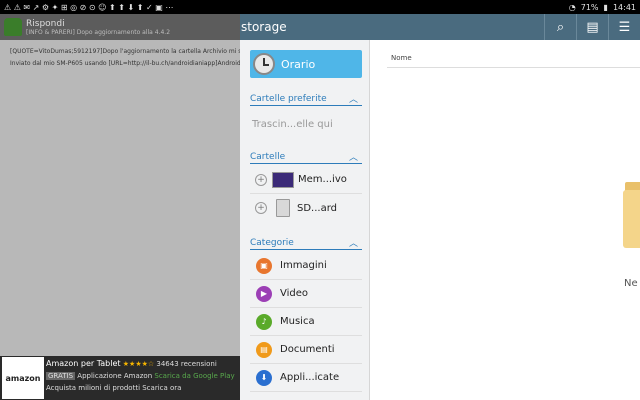  I want to click on clock-icon, so click(264, 64).